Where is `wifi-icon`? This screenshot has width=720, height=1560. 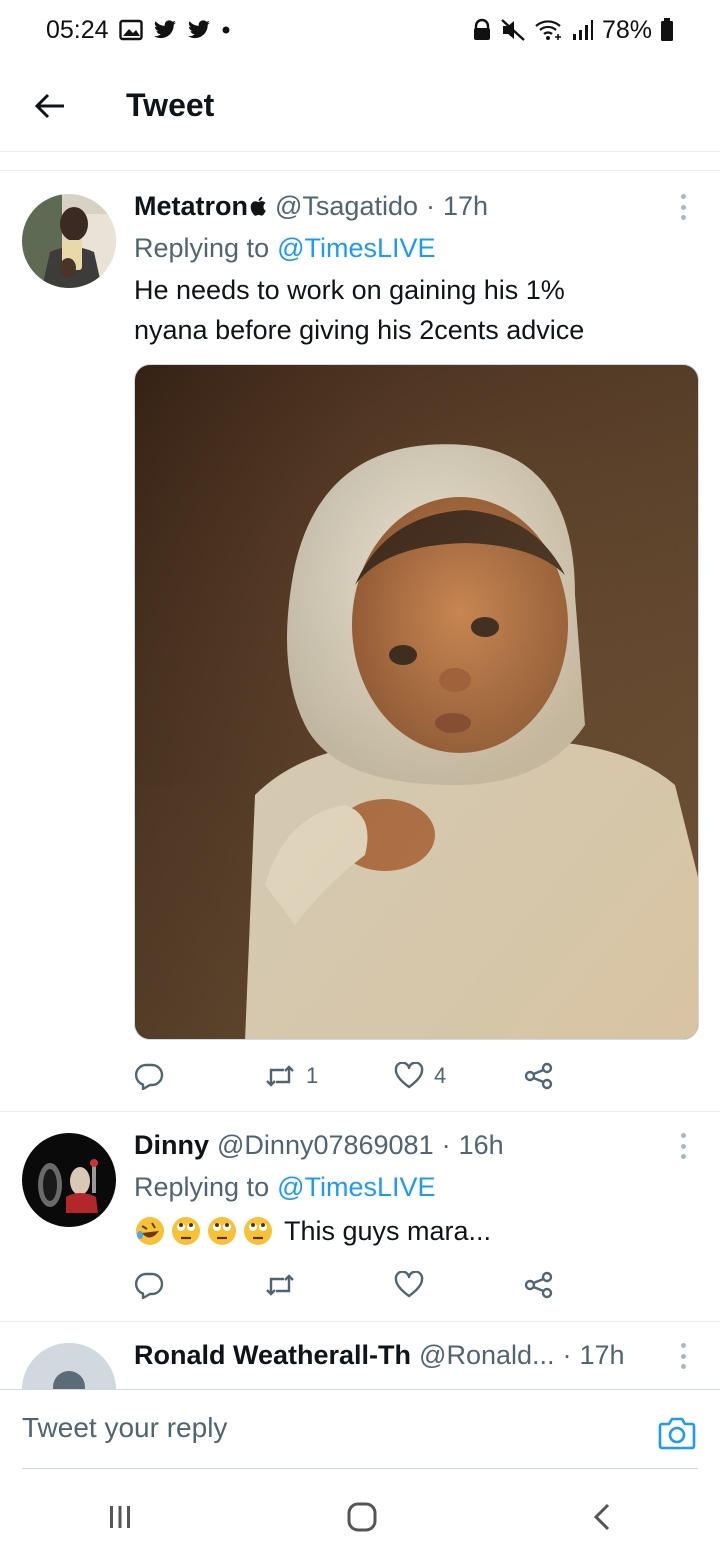 wifi-icon is located at coordinates (549, 30).